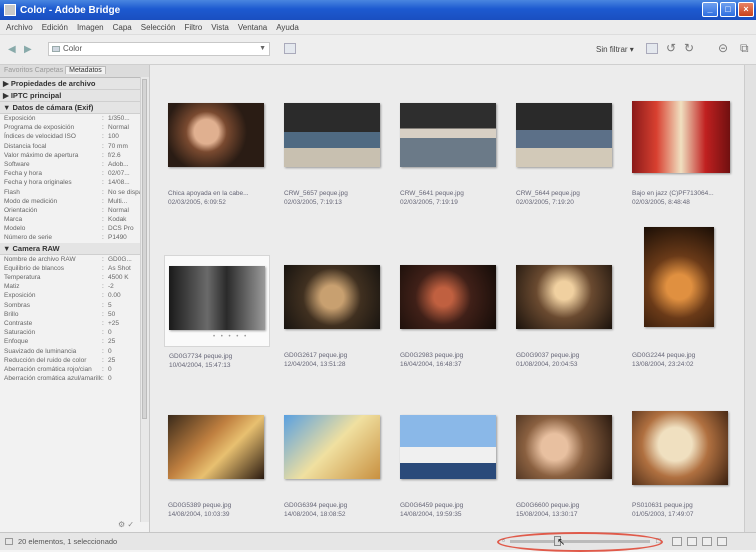 The width and height of the screenshot is (756, 552). I want to click on thumbnail-item: CRW_5657 peque.jpg 02/03/2005, 7:19:13, so click(333, 149).